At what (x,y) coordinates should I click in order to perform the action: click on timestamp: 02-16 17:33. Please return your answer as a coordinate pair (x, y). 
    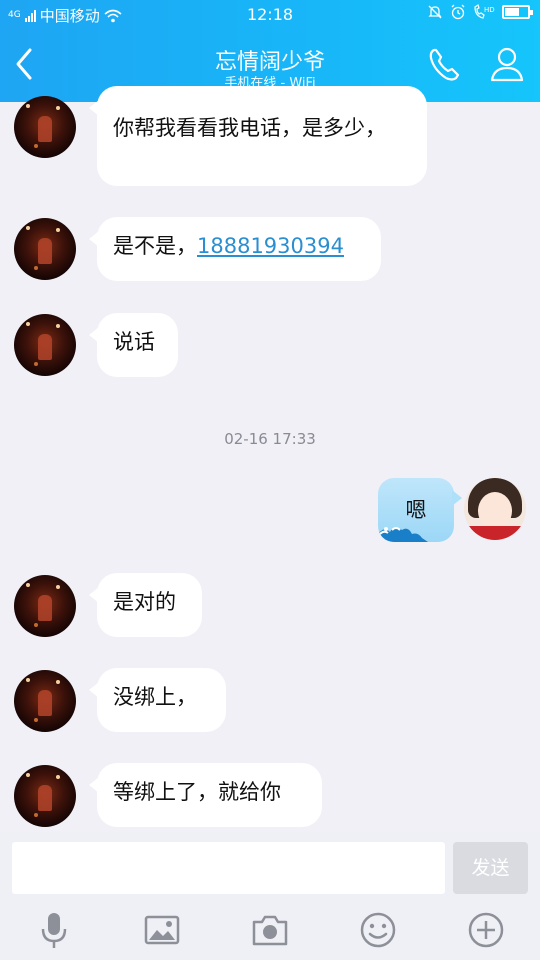
    Looking at the image, I should click on (270, 439).